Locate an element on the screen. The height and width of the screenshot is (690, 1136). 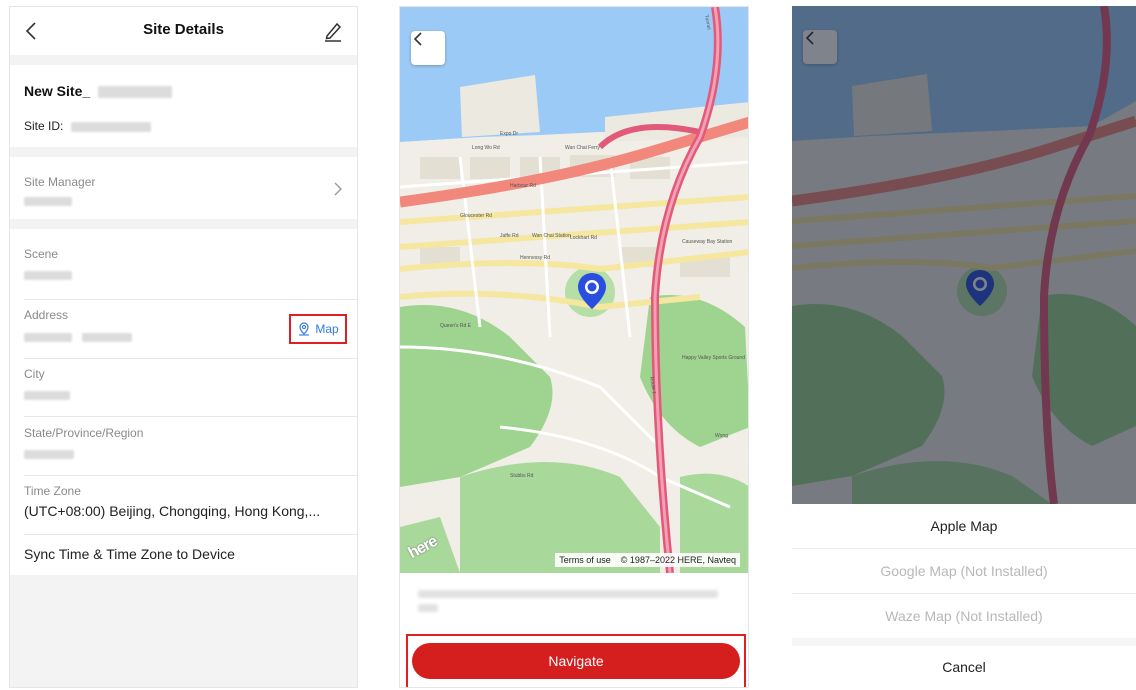
redacted-site-id is located at coordinates (110, 126).